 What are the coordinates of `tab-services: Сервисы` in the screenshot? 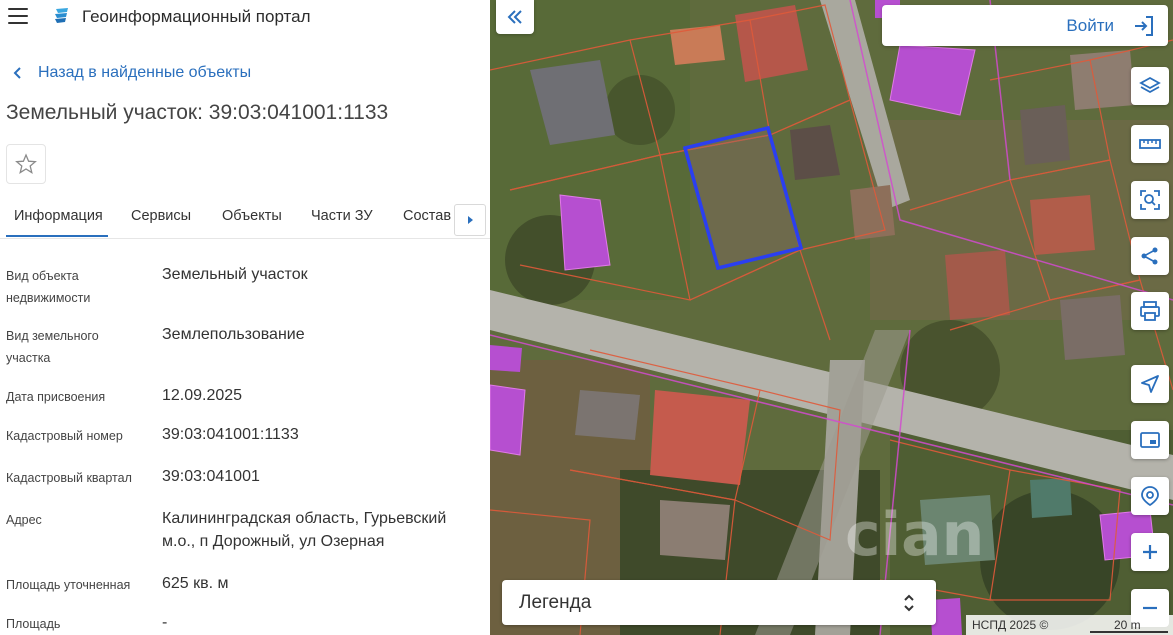 It's located at (161, 216).